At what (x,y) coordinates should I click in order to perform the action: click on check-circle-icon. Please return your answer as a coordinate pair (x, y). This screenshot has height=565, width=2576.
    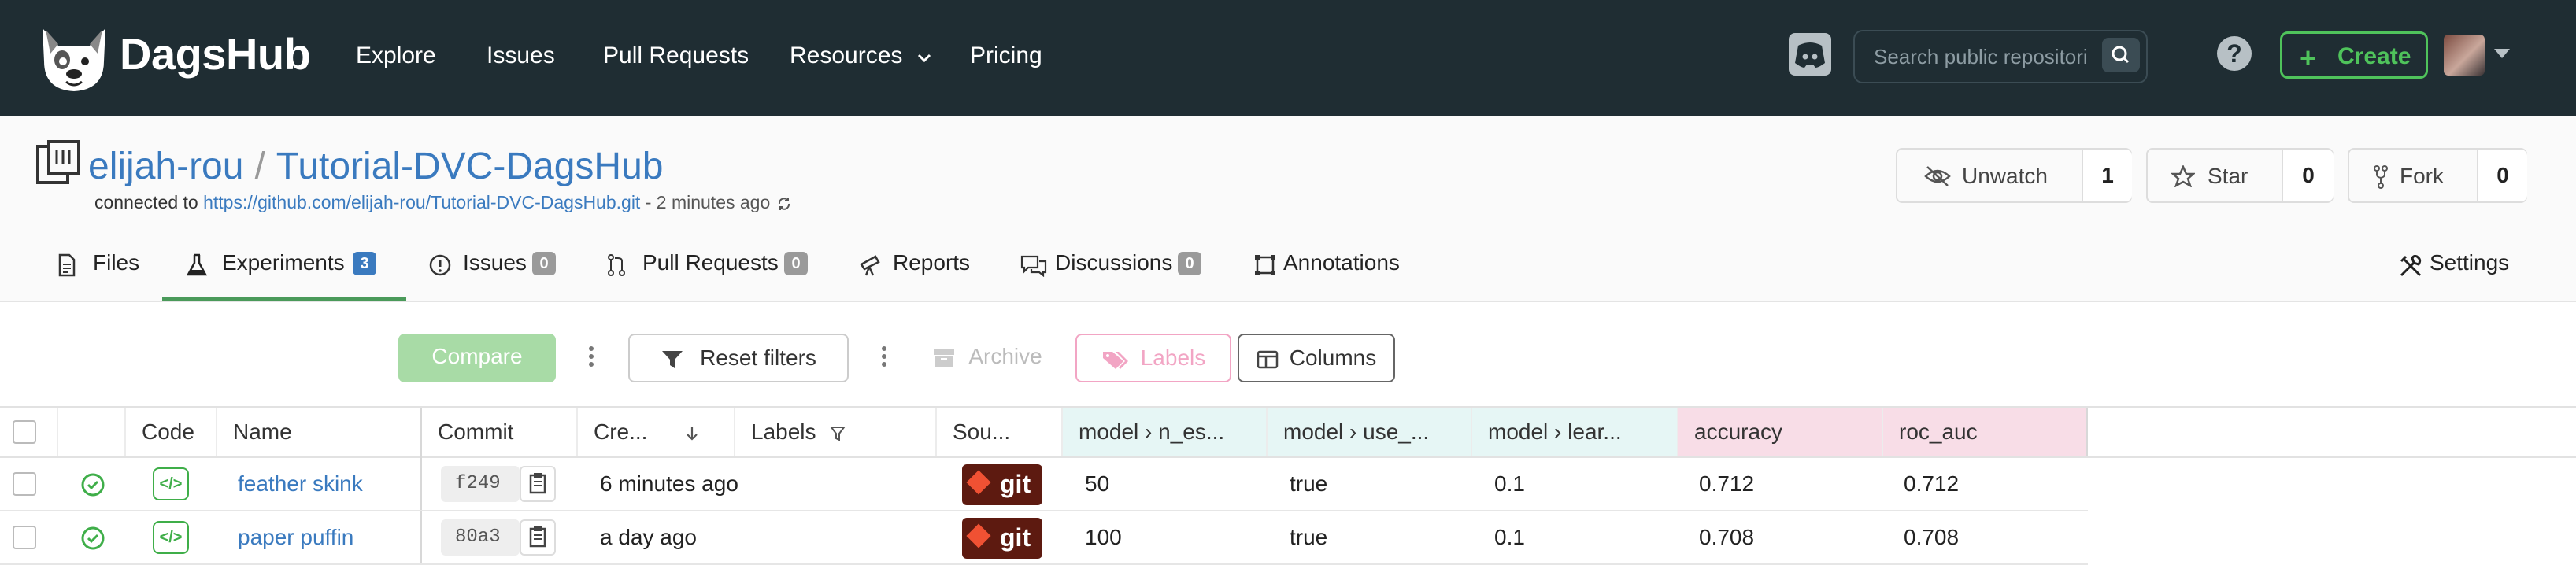
    Looking at the image, I should click on (93, 485).